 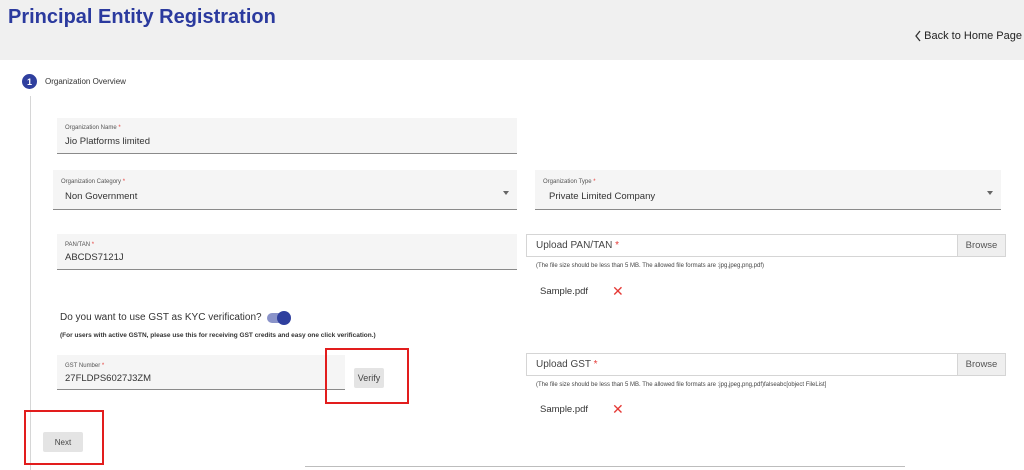 What do you see at coordinates (918, 36) in the screenshot?
I see `chevron-left-icon` at bounding box center [918, 36].